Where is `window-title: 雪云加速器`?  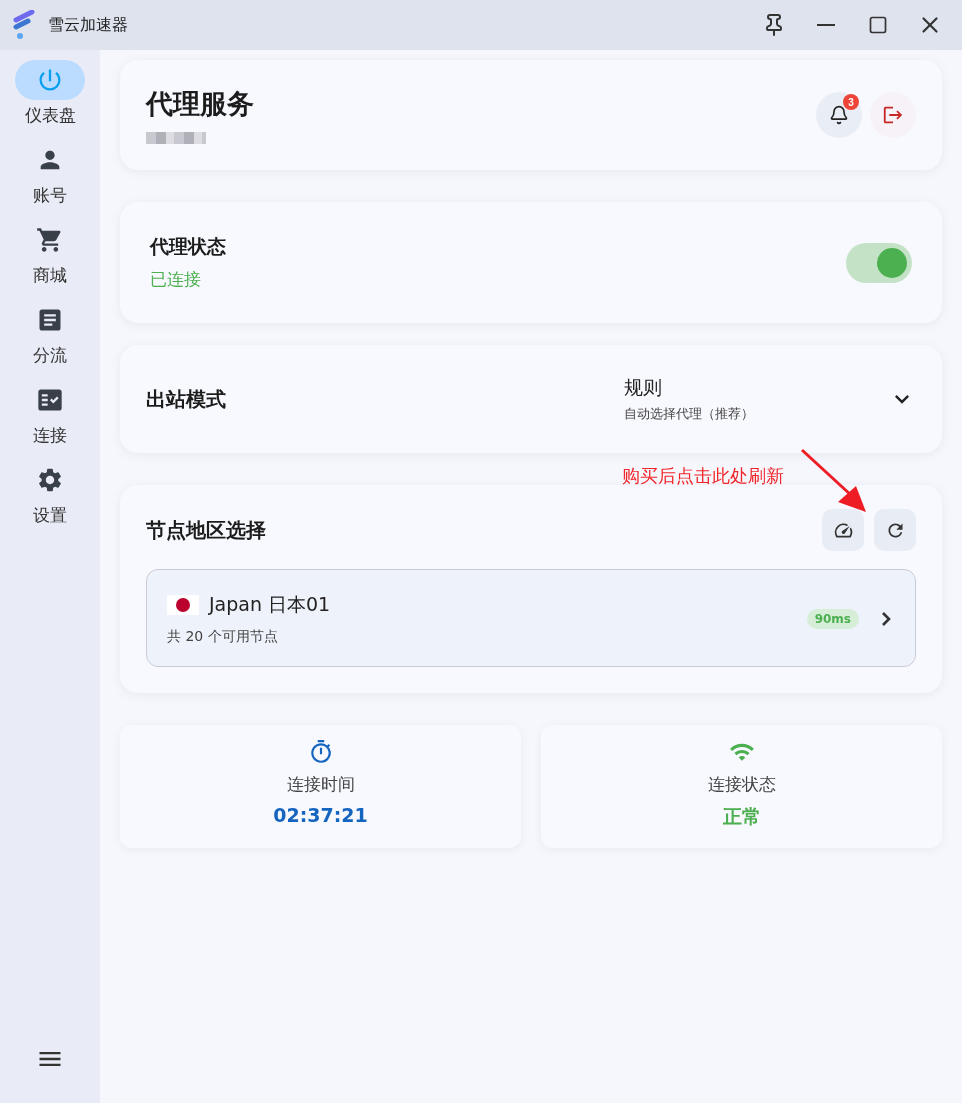
window-title: 雪云加速器 is located at coordinates (88, 25).